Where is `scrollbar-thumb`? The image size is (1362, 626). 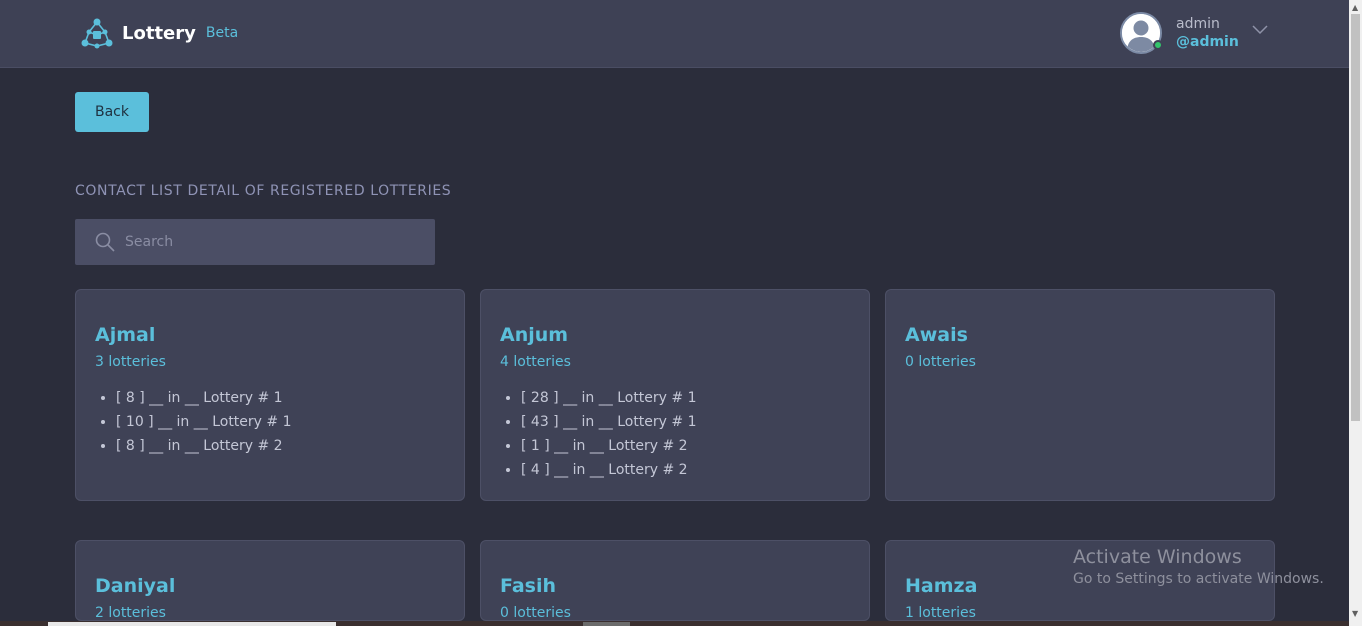 scrollbar-thumb is located at coordinates (1355, 217).